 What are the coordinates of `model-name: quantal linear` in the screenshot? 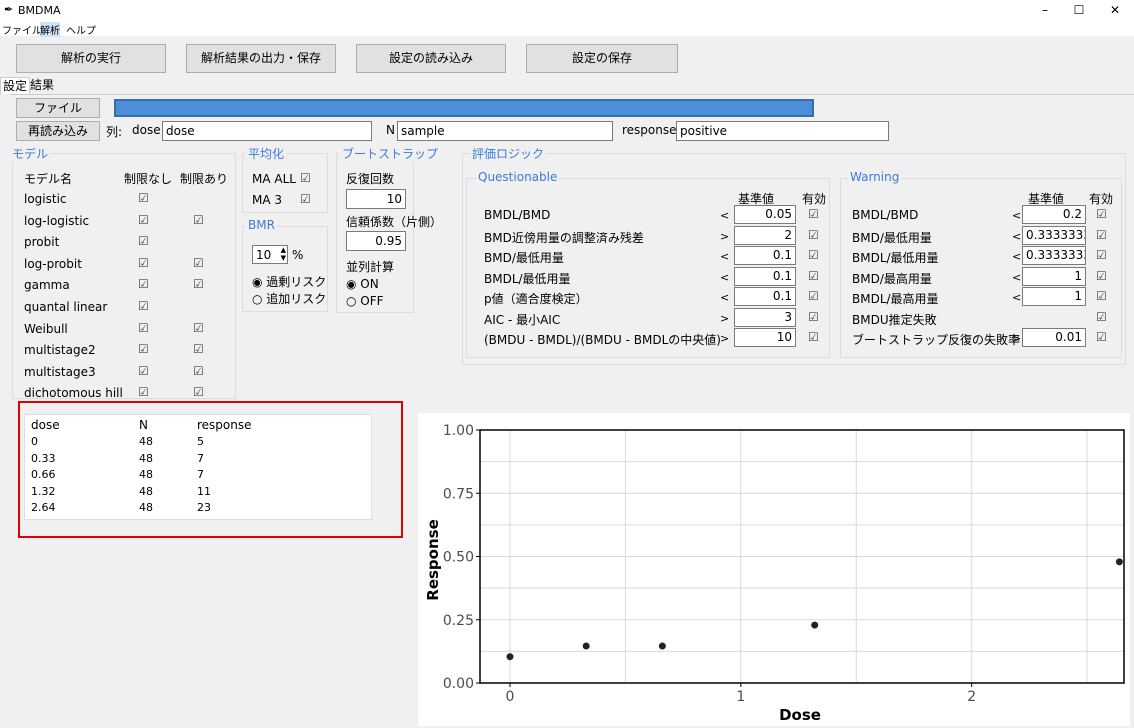 It's located at (66, 307).